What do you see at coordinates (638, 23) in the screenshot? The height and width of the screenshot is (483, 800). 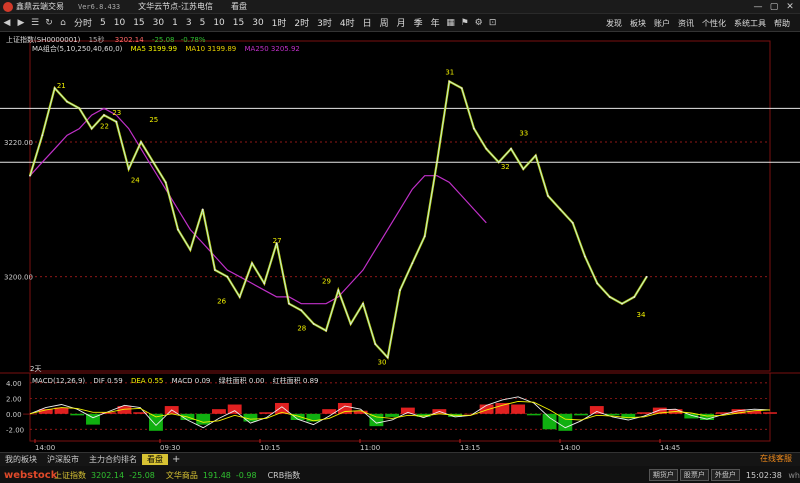 I see `menu-item: 板块` at bounding box center [638, 23].